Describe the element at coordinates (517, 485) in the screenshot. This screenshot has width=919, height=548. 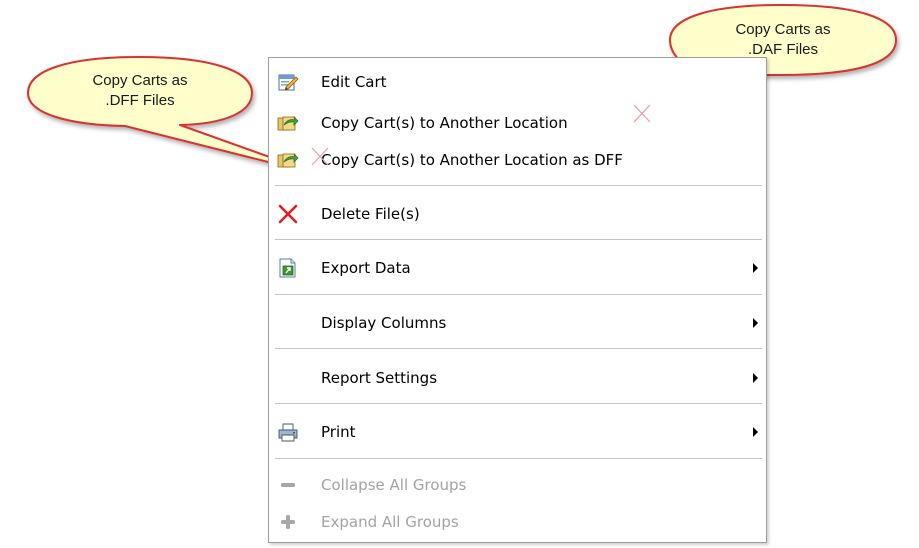
I see `menu-item-collapse-all-groups: Collapse All Groups` at that location.